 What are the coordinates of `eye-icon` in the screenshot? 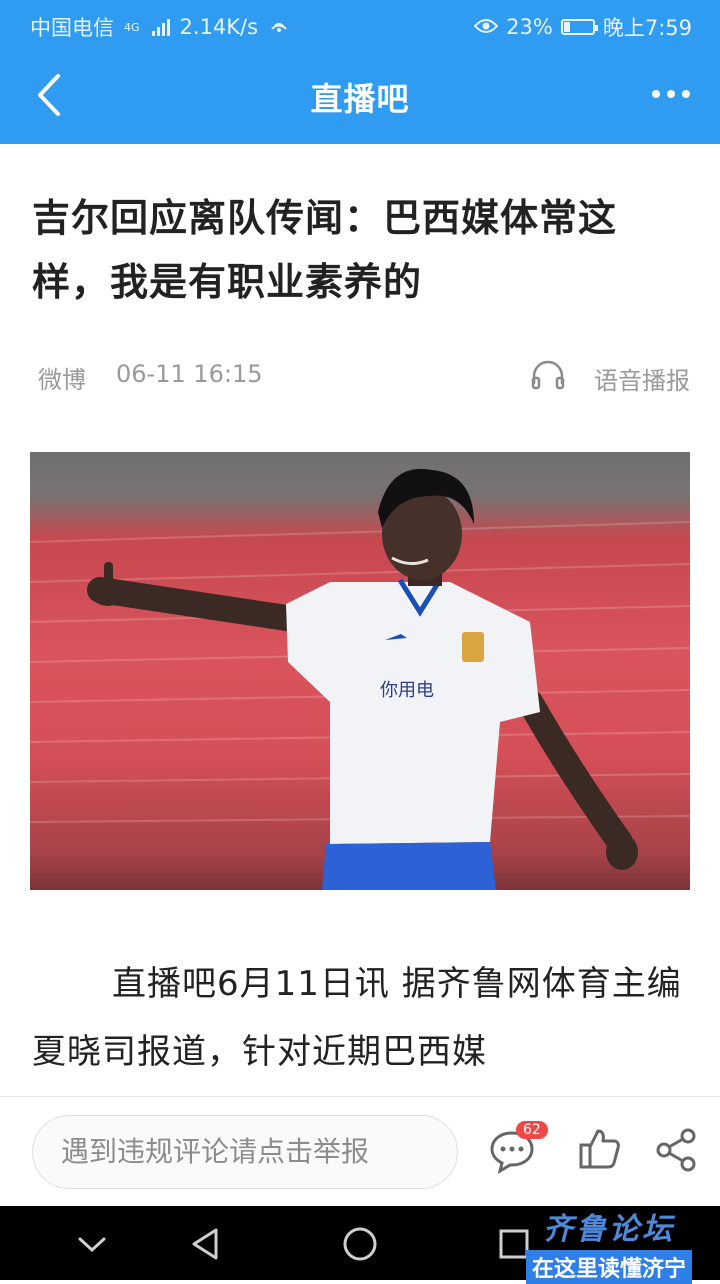 It's located at (486, 27).